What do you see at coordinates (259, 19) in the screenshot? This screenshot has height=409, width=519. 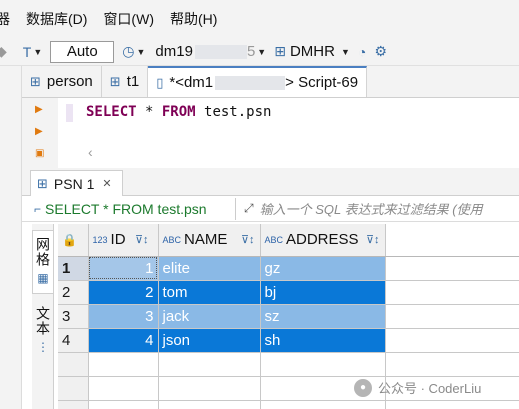 I see `menu-bar: 器 数据库(D) 窗口(W) 帮助(H)` at bounding box center [259, 19].